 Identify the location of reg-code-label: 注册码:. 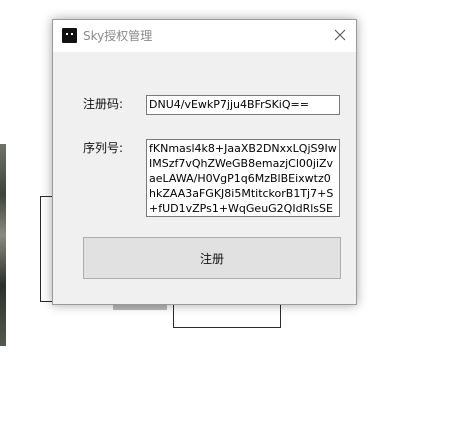
(103, 104).